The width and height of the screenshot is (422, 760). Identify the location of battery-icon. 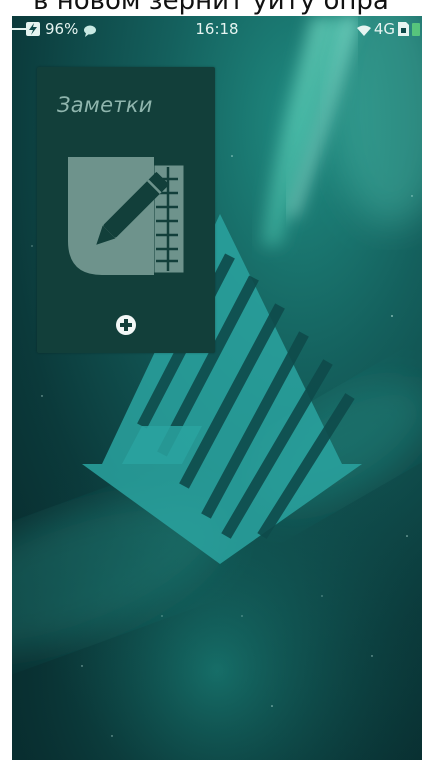
(416, 29).